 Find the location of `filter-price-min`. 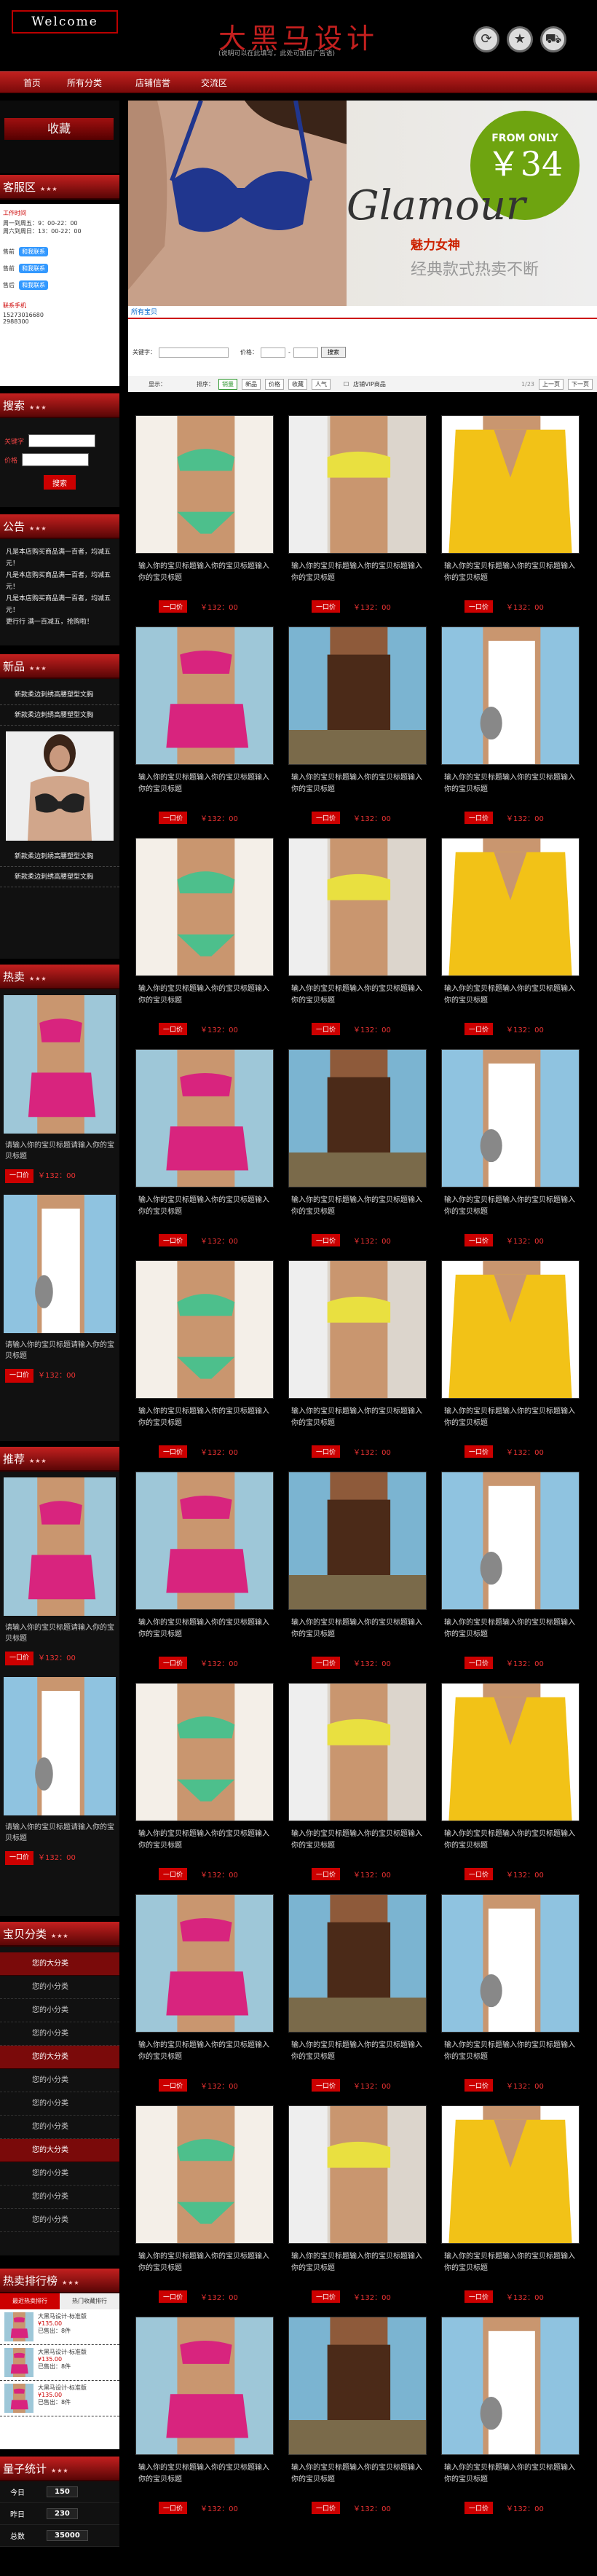

filter-price-min is located at coordinates (273, 352).